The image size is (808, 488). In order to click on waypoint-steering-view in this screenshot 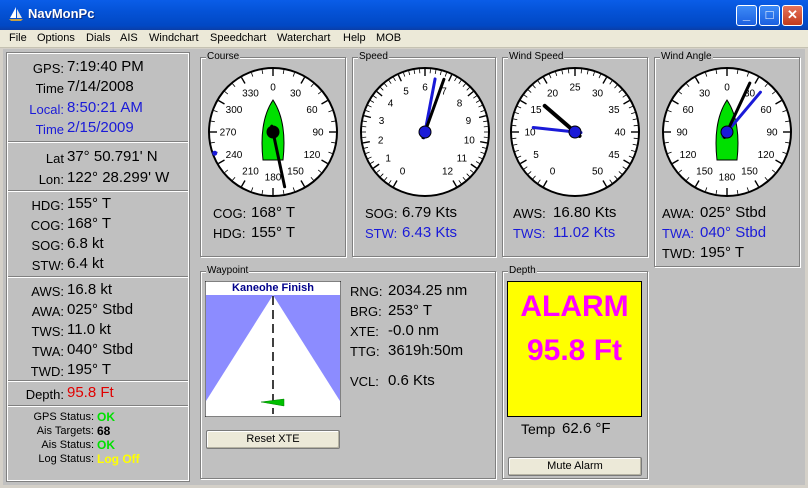, I will do `click(273, 349)`.